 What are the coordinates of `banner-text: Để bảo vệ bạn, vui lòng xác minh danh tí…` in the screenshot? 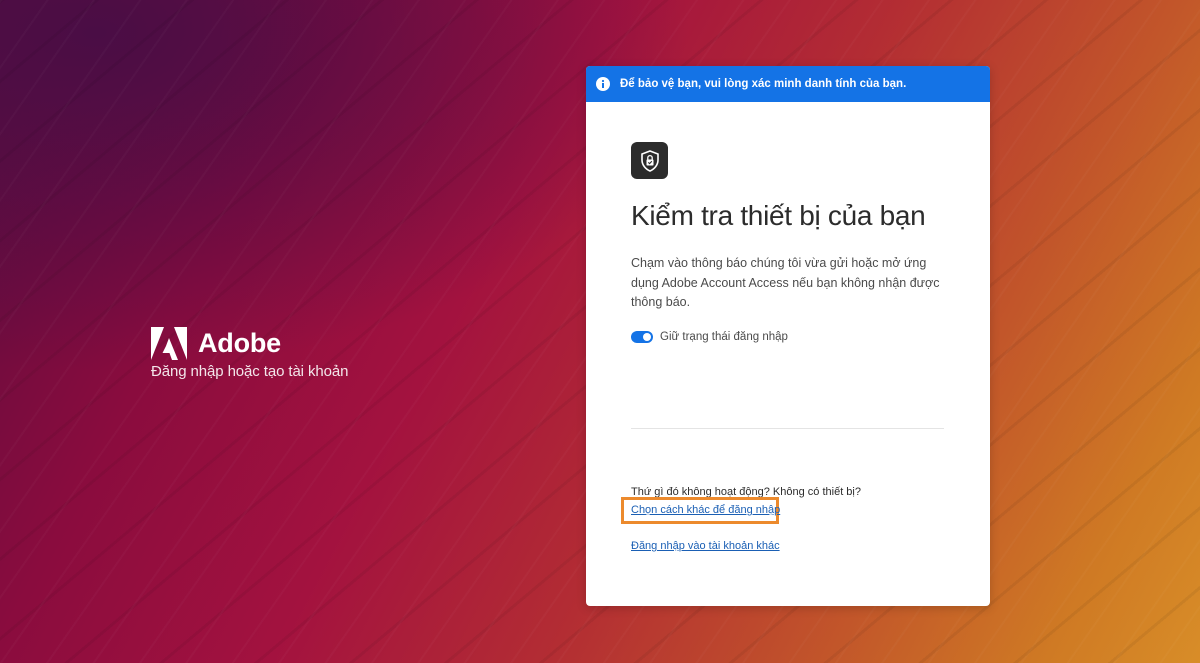 It's located at (763, 84).